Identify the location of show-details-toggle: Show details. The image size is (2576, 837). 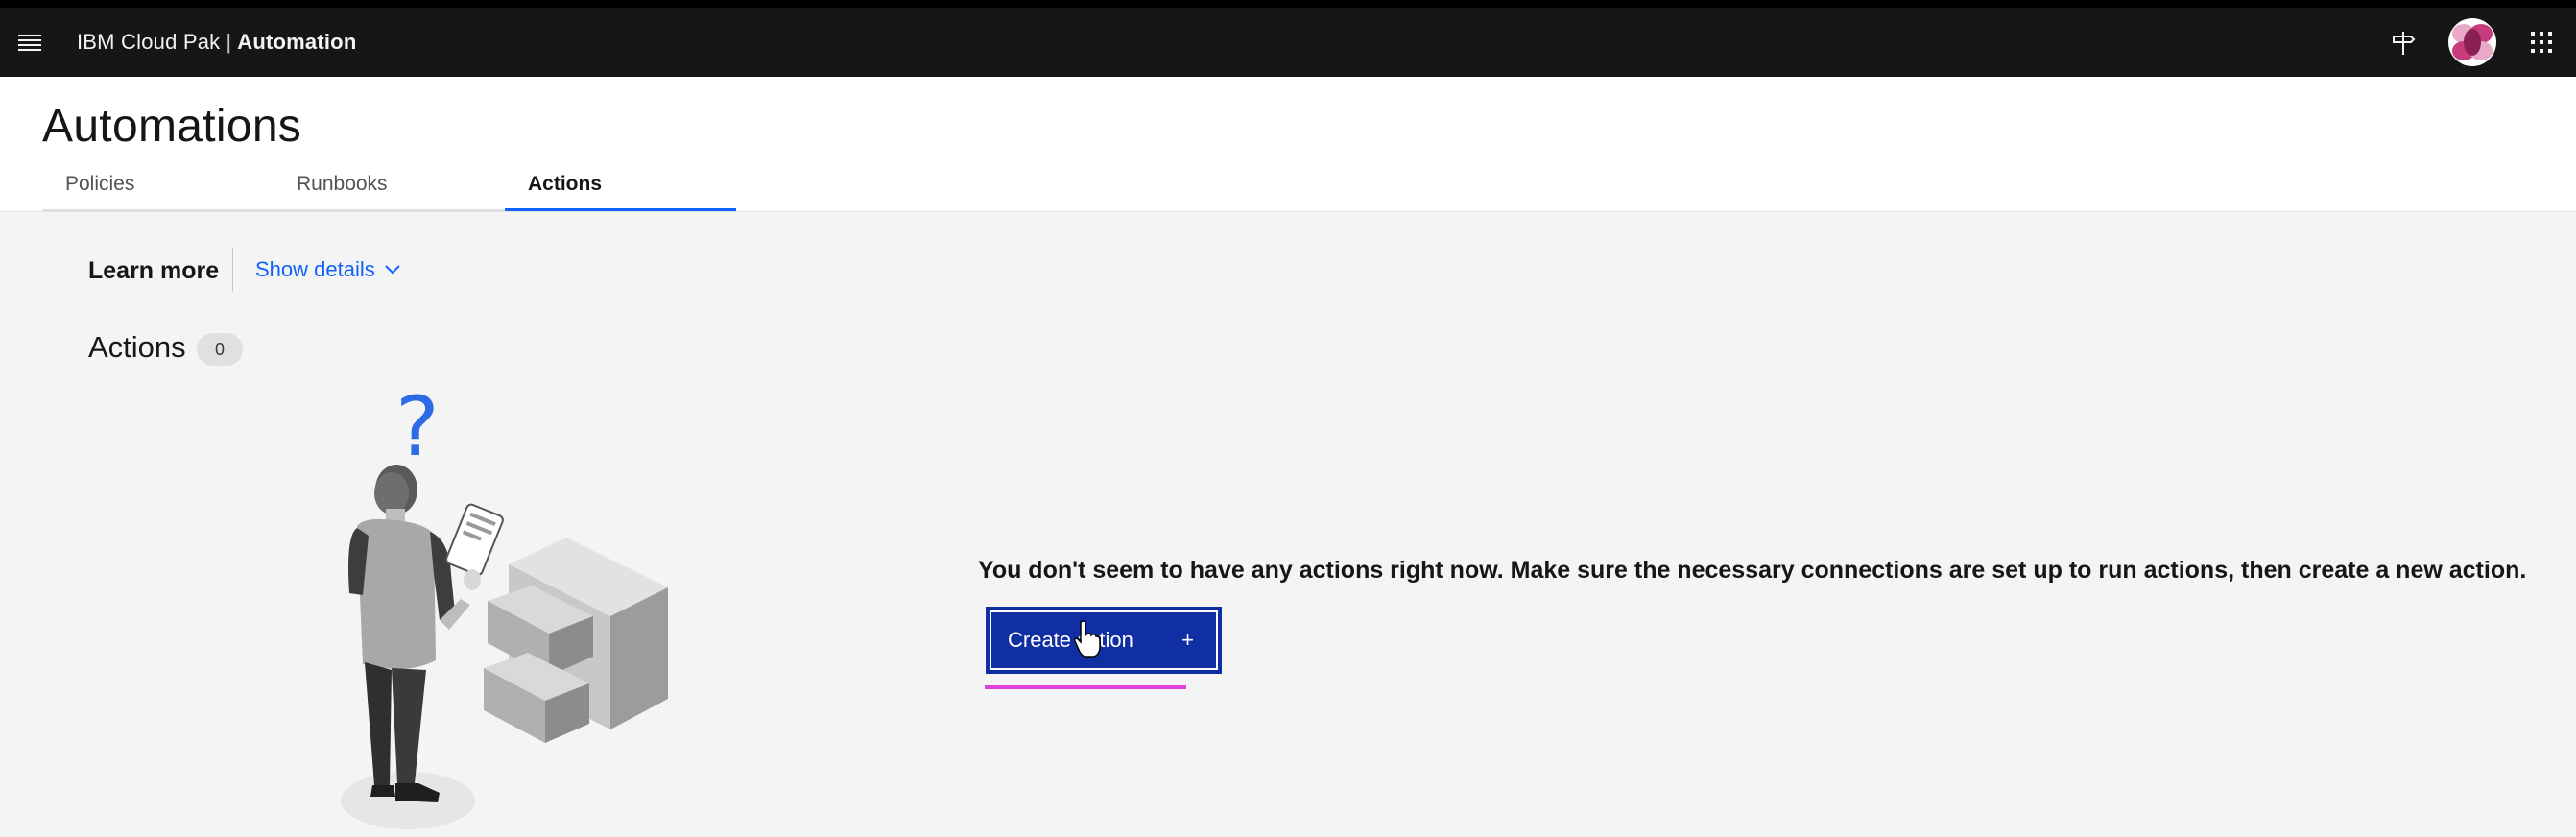
(327, 269).